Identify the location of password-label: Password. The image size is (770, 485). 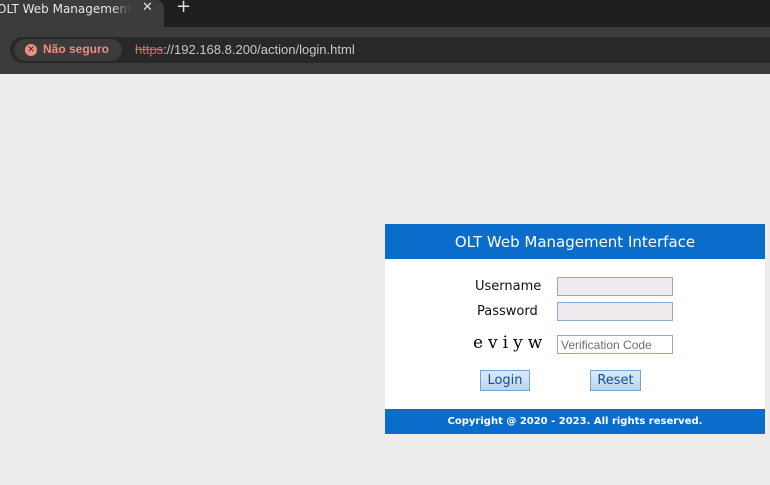
(507, 311).